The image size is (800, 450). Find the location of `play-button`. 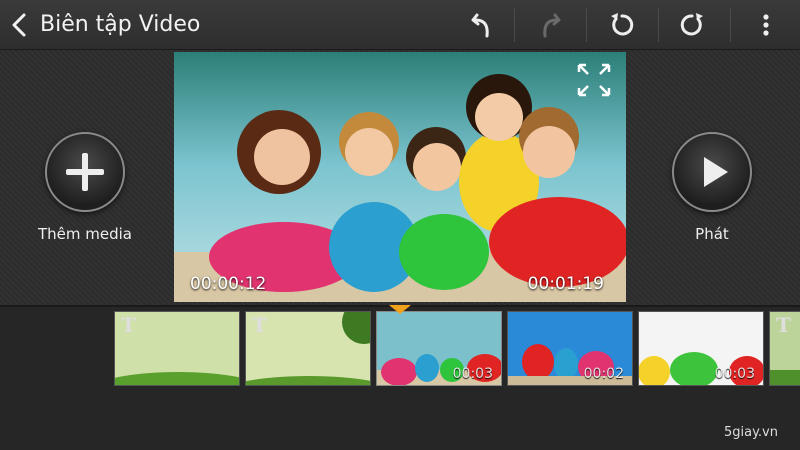

play-button is located at coordinates (712, 172).